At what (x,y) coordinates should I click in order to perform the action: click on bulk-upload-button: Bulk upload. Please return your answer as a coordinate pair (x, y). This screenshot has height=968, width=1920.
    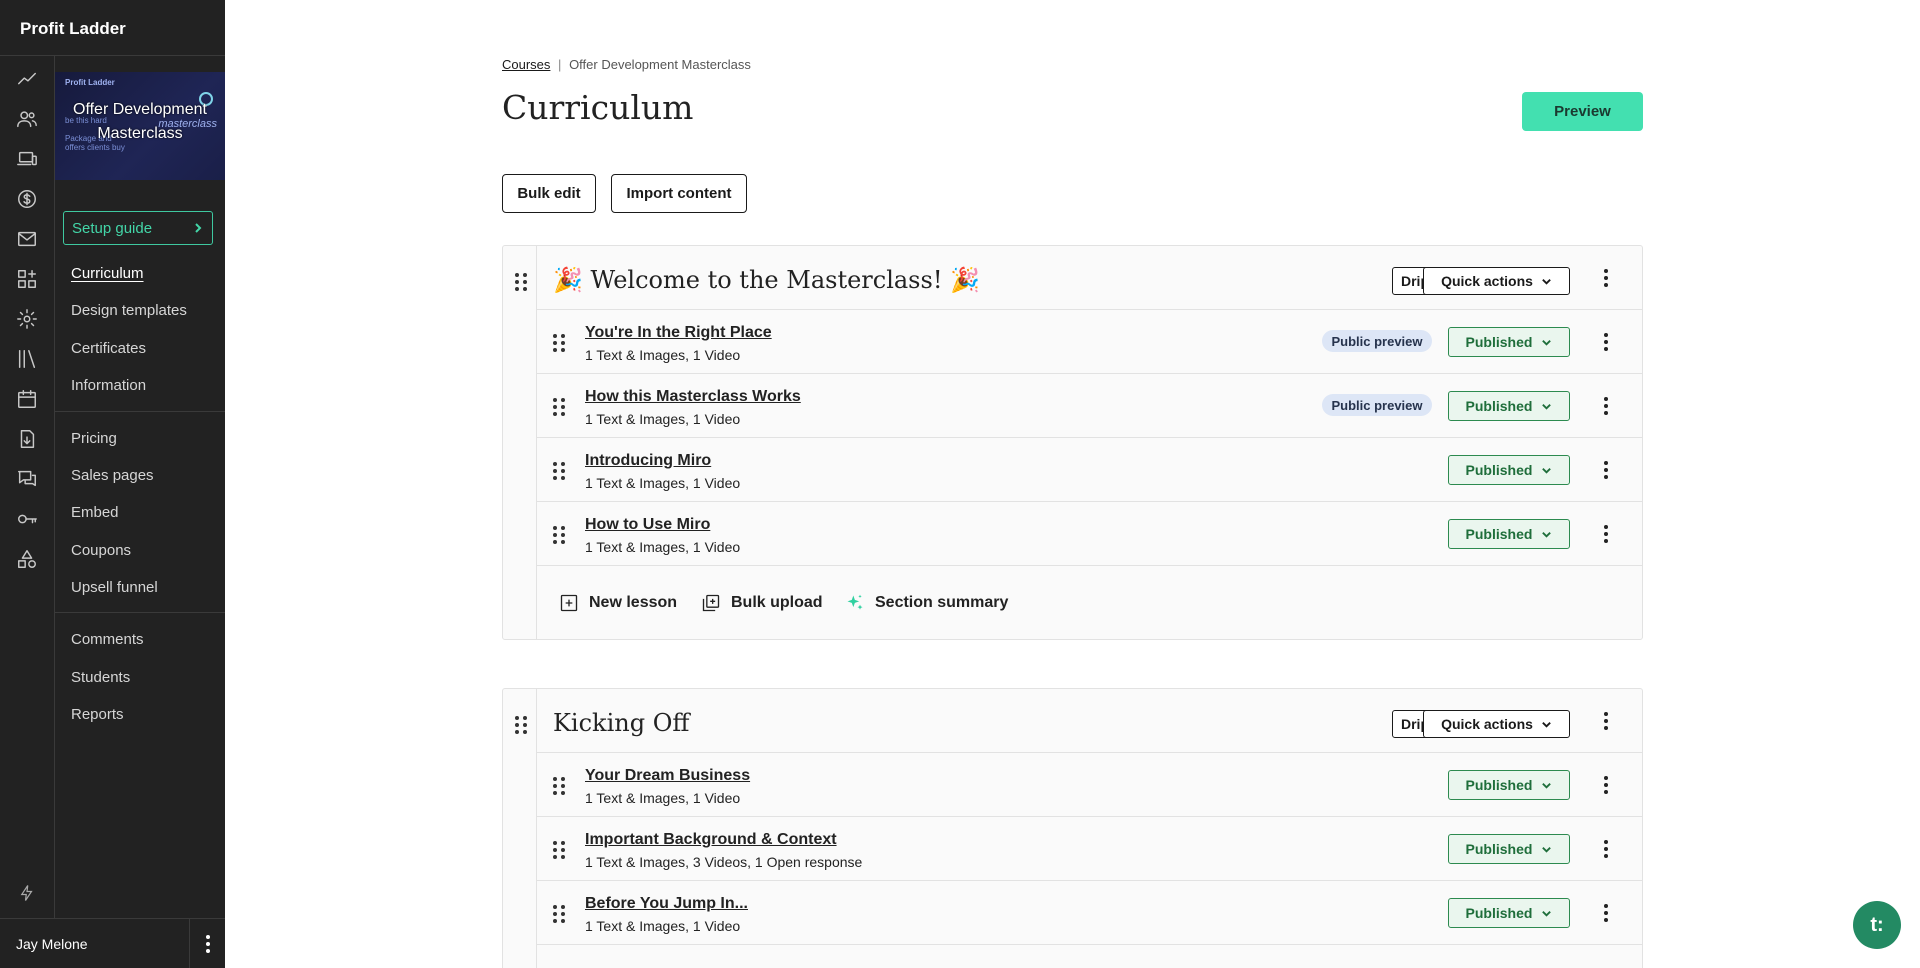
    Looking at the image, I should click on (762, 603).